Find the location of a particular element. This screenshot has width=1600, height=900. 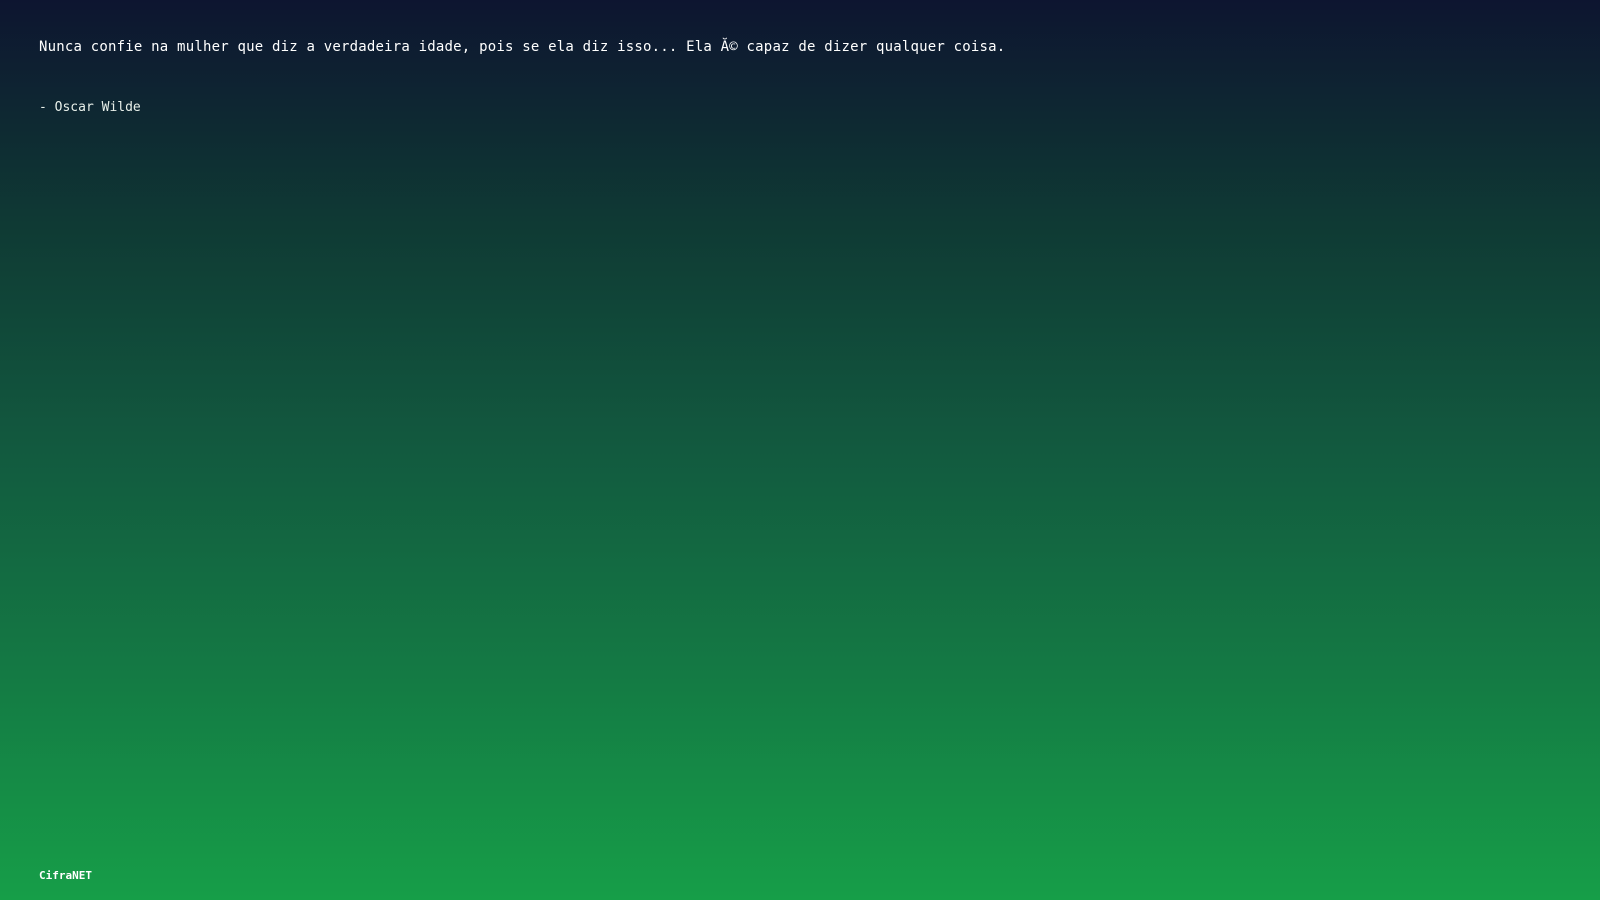

brand-label: CifraNET is located at coordinates (65, 875).